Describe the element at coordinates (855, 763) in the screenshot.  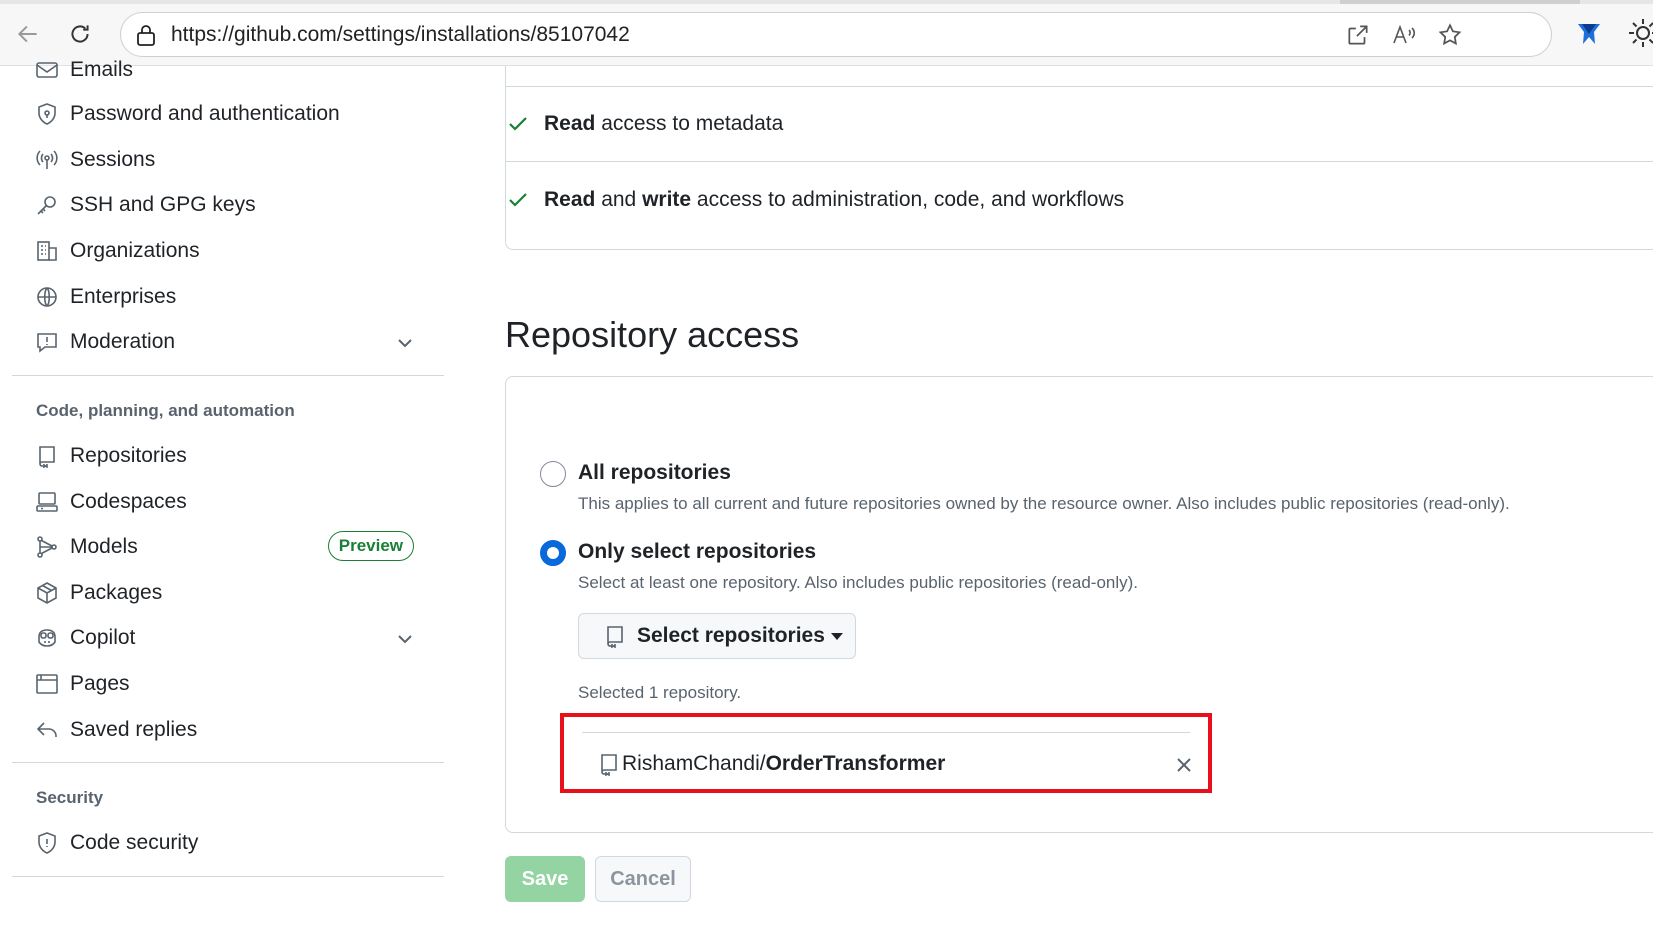
I see `repo-name: OrderTransformer` at that location.